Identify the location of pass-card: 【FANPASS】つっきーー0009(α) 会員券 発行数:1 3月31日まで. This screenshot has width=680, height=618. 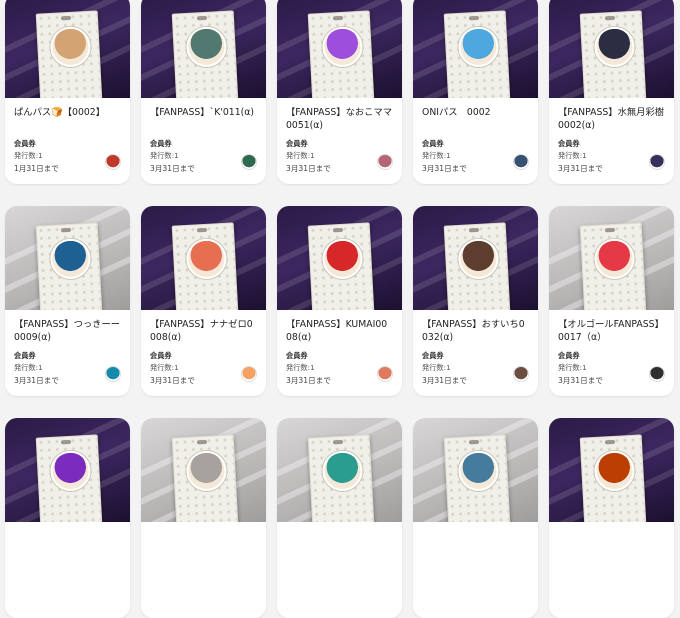
(67, 301).